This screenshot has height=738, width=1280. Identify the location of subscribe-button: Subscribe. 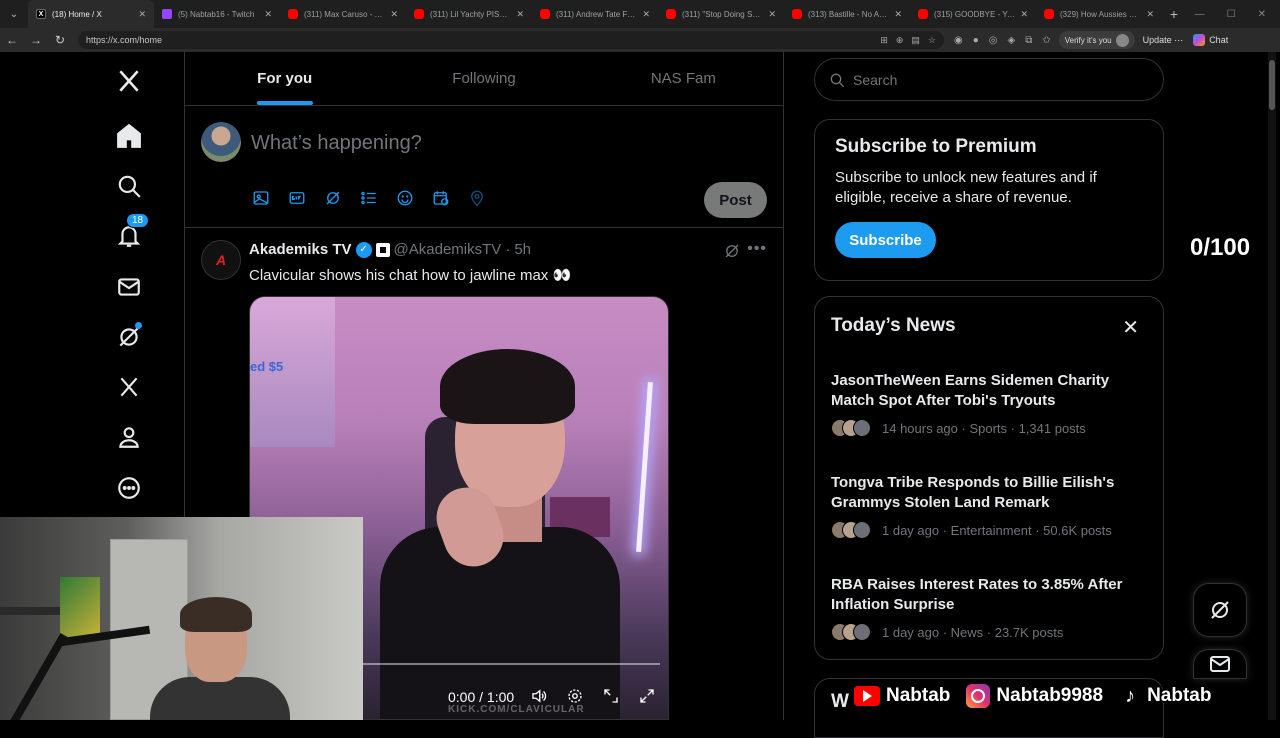
(885, 240).